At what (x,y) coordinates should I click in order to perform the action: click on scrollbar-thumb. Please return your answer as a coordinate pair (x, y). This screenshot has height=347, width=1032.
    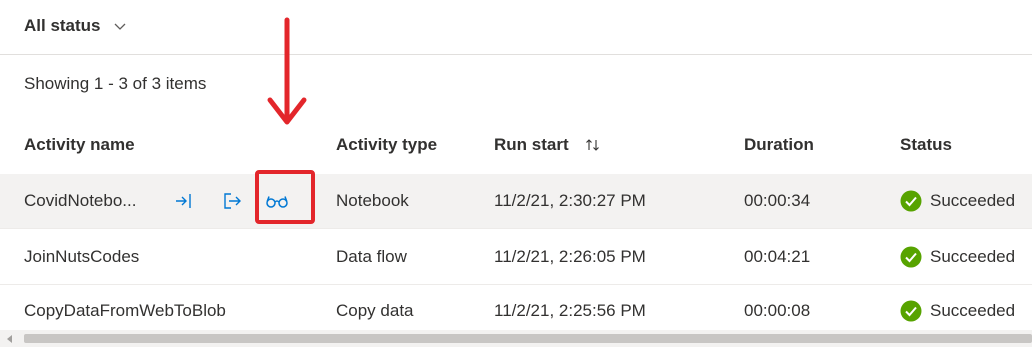
    Looking at the image, I should click on (528, 338).